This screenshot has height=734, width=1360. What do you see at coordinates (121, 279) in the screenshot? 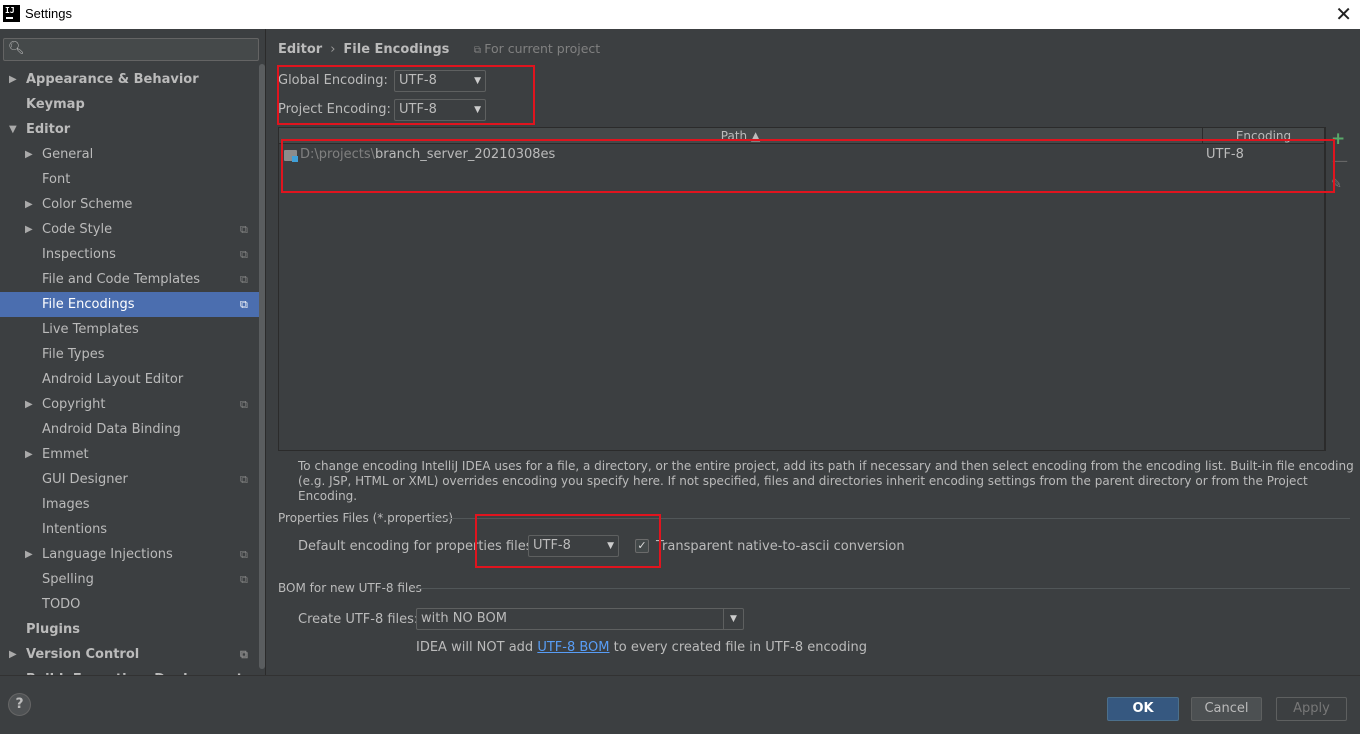
I see `sidebar-item-label: File and Code Templates` at bounding box center [121, 279].